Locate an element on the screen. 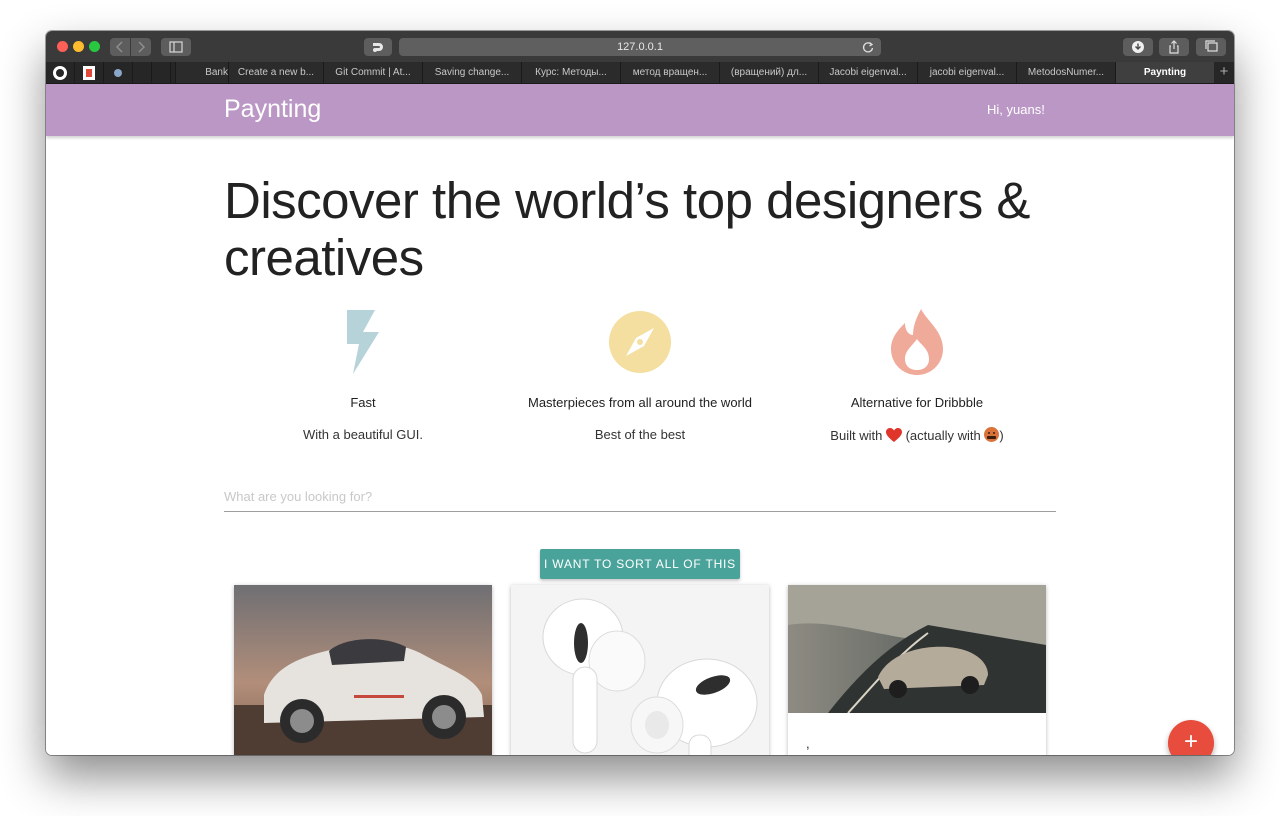 This screenshot has width=1280, height=816. extension-logo-icon is located at coordinates (378, 47).